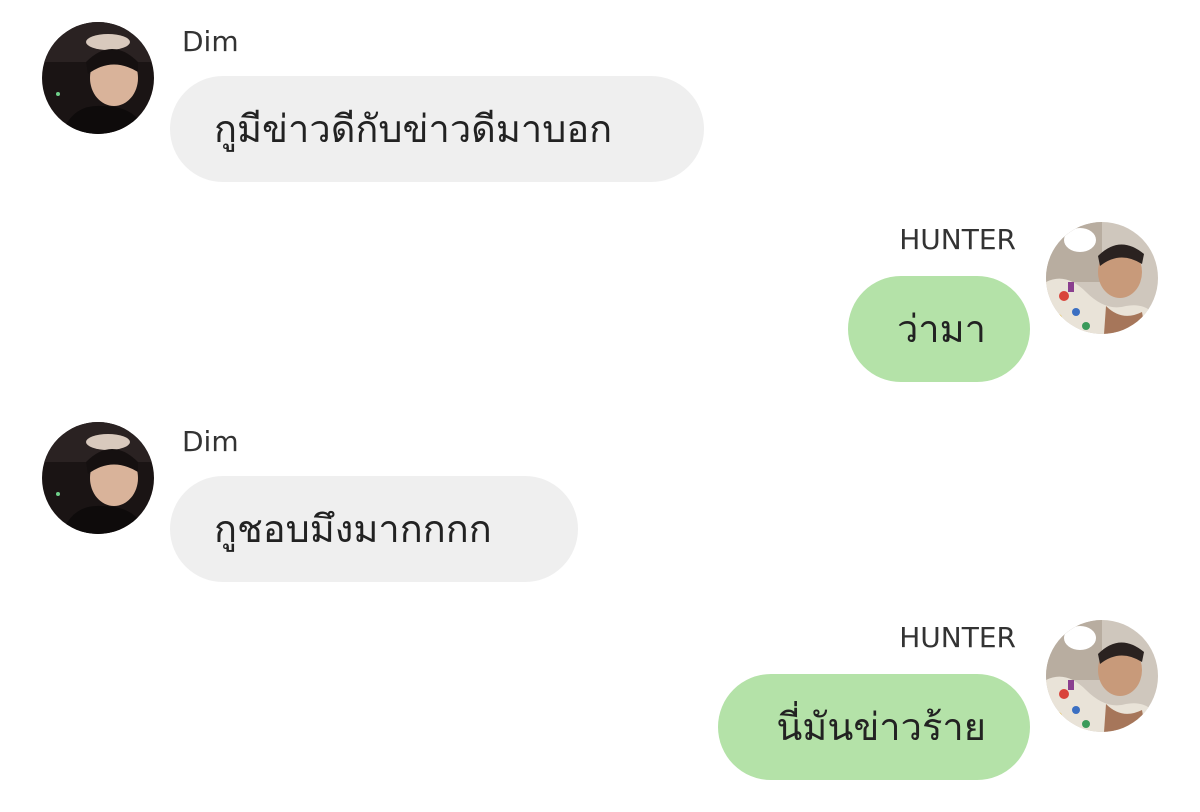  I want to click on message-bubble: กูมีข่าวดีกับข่าวดีมาบอก, so click(437, 129).